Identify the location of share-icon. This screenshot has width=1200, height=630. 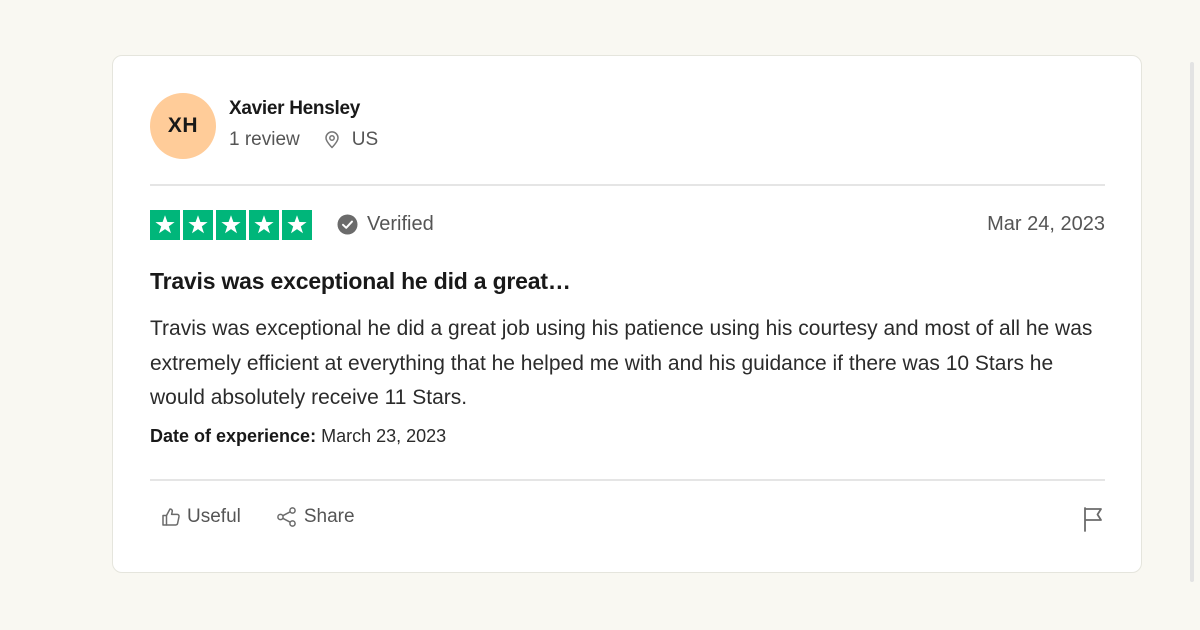
(286, 517).